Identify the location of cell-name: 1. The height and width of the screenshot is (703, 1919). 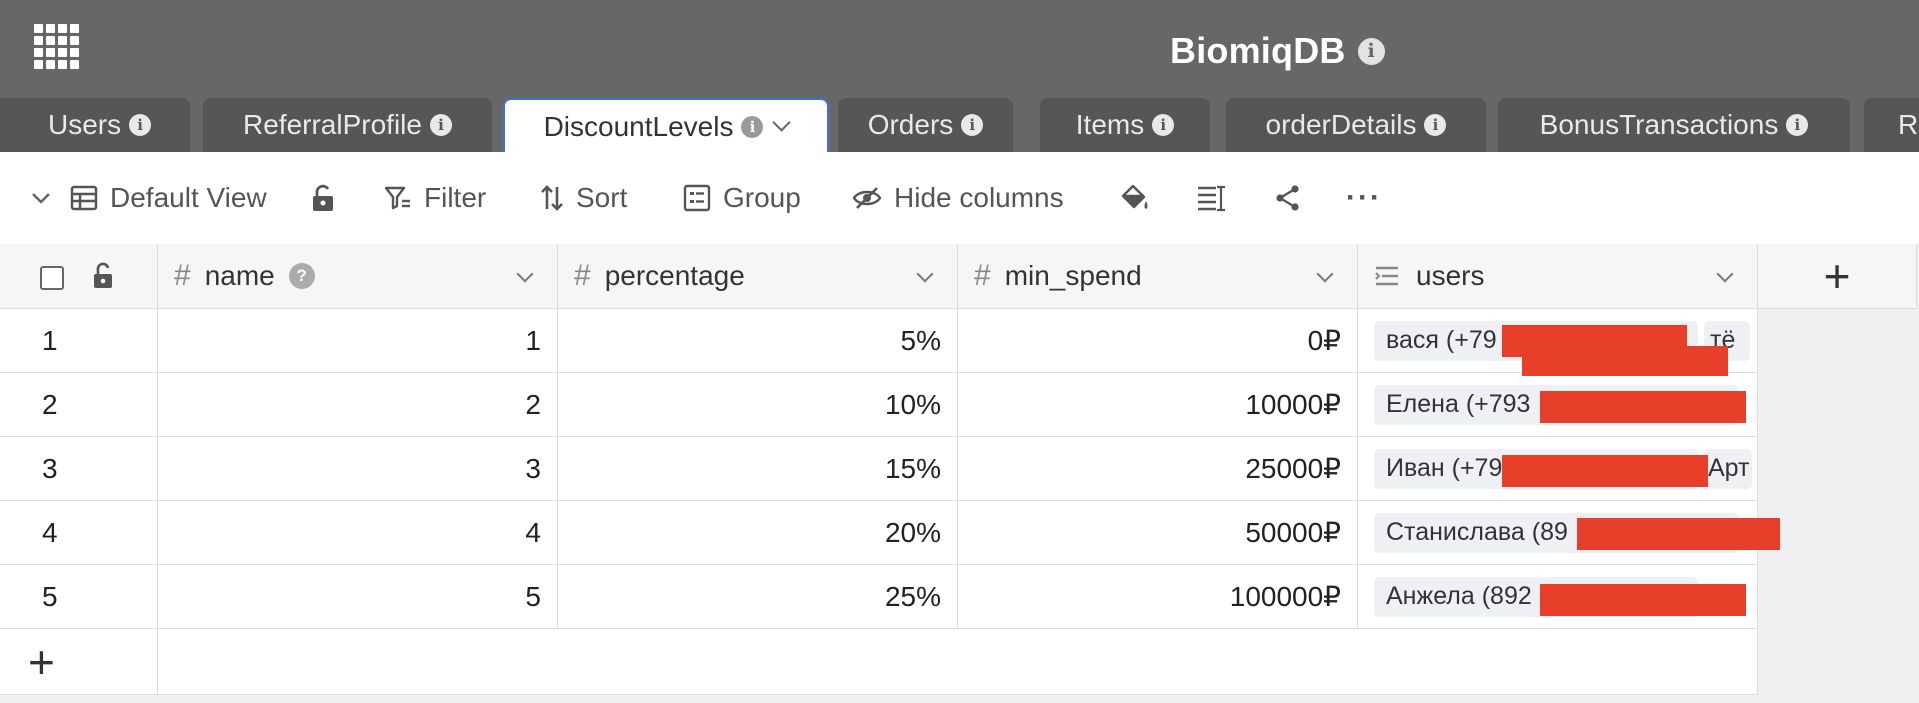
(358, 341).